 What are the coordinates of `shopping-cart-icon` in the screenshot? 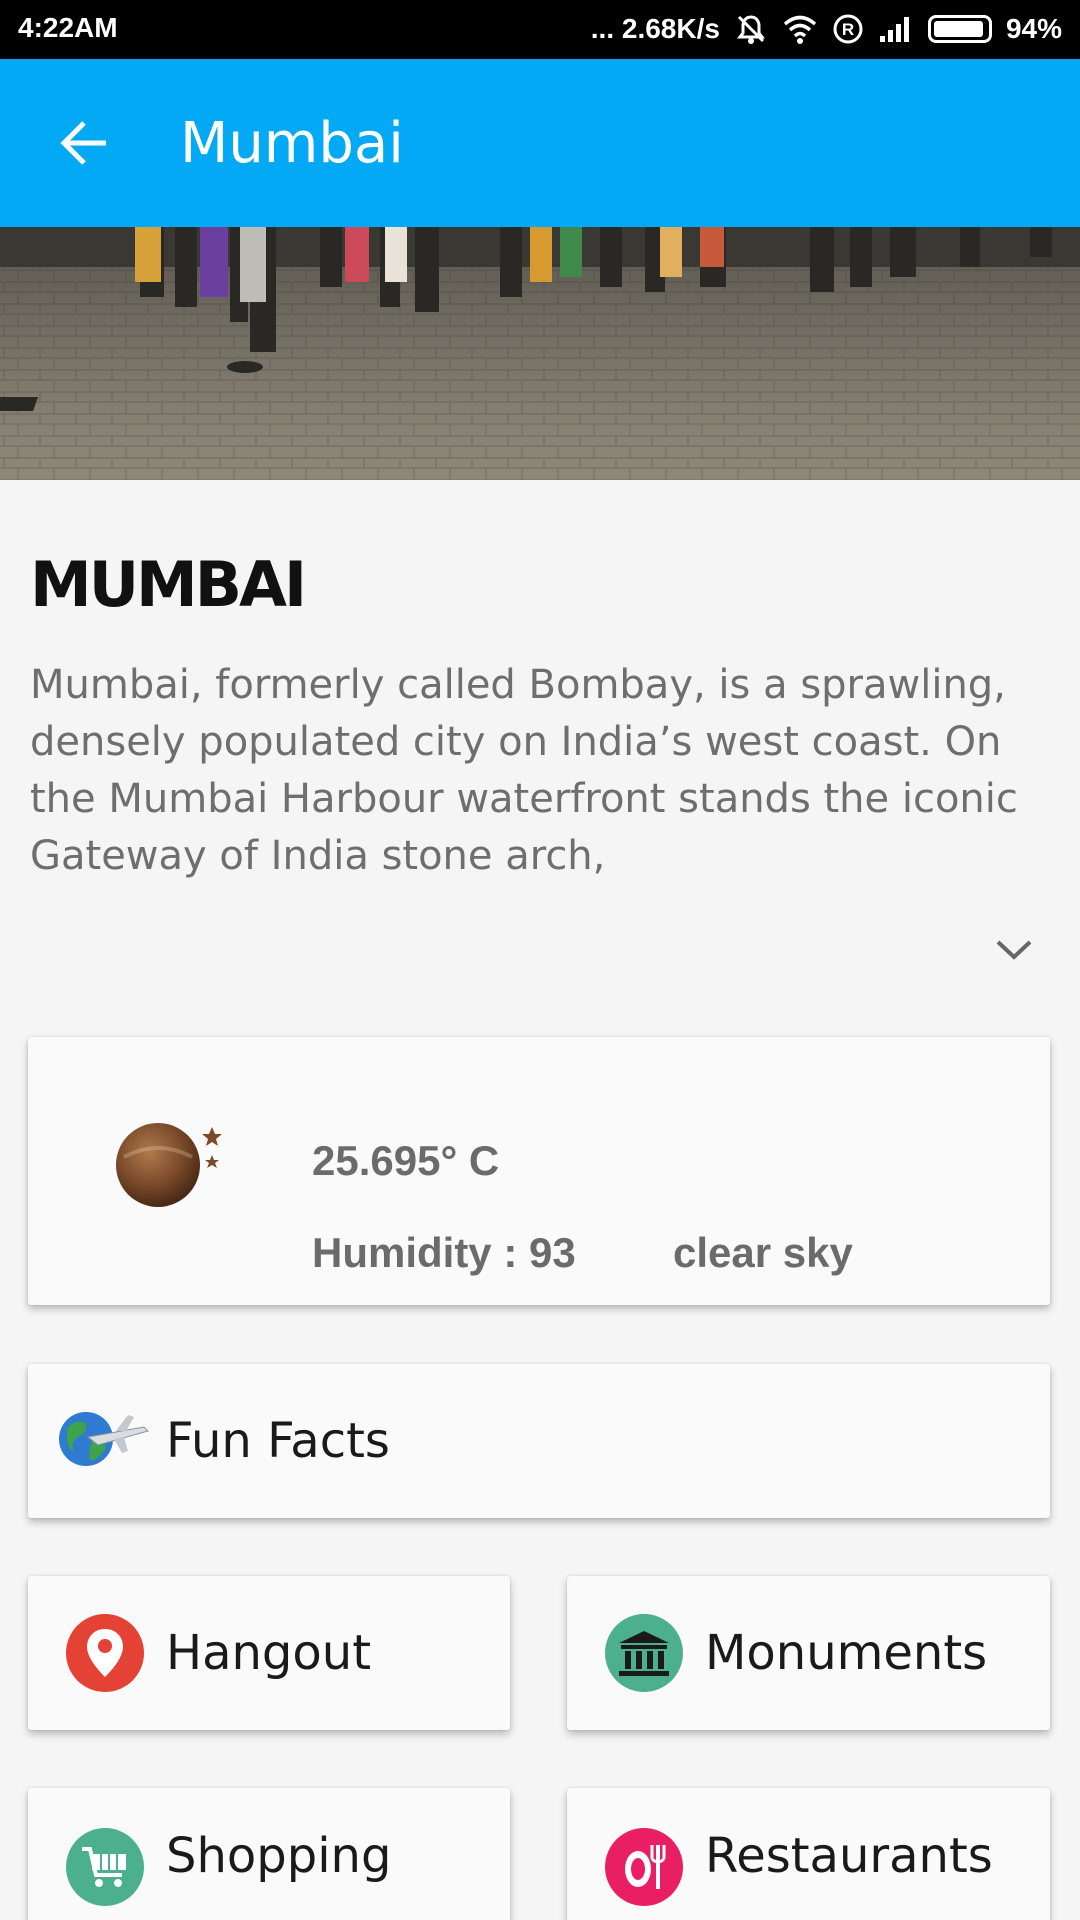 It's located at (105, 1867).